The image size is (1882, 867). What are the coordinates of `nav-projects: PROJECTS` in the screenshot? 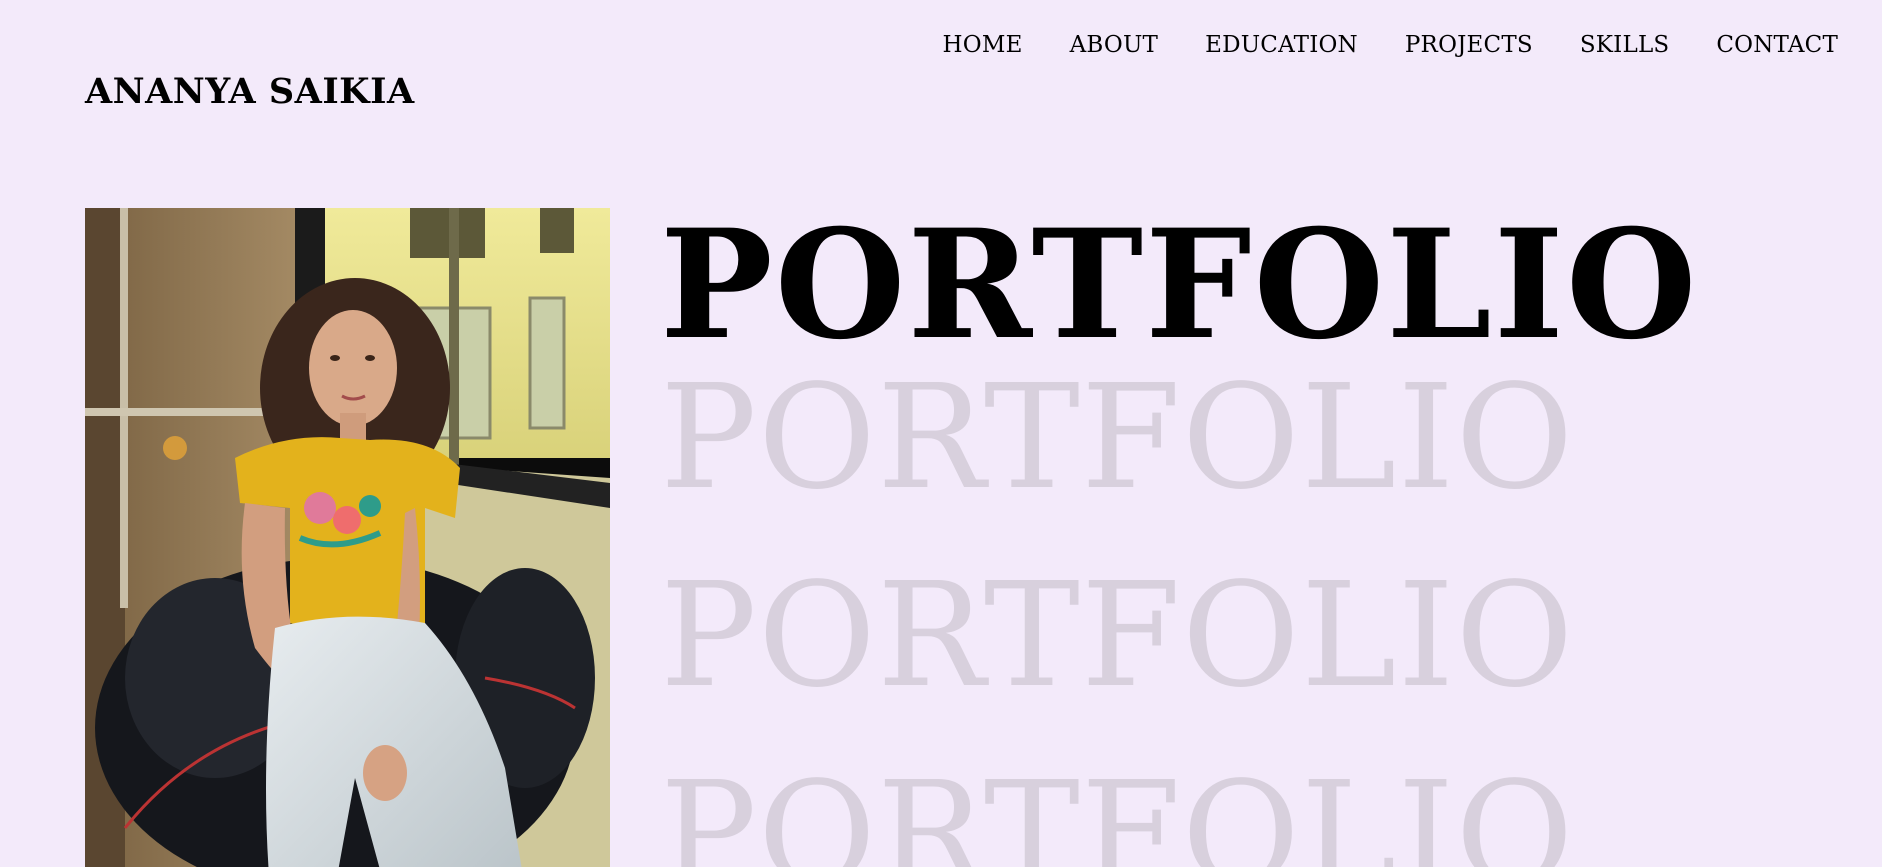 It's located at (1469, 45).